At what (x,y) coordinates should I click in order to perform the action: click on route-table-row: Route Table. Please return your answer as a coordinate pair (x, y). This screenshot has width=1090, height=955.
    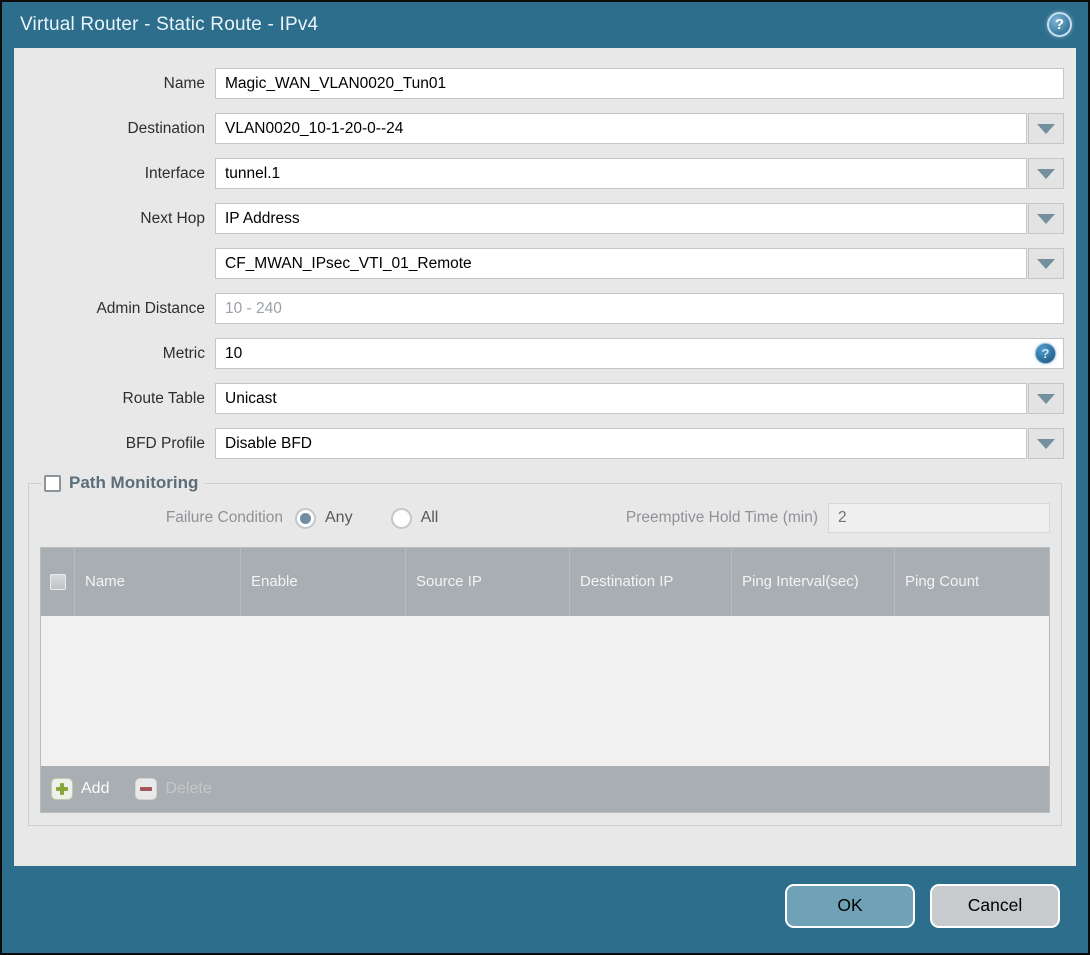
    Looking at the image, I should click on (539, 398).